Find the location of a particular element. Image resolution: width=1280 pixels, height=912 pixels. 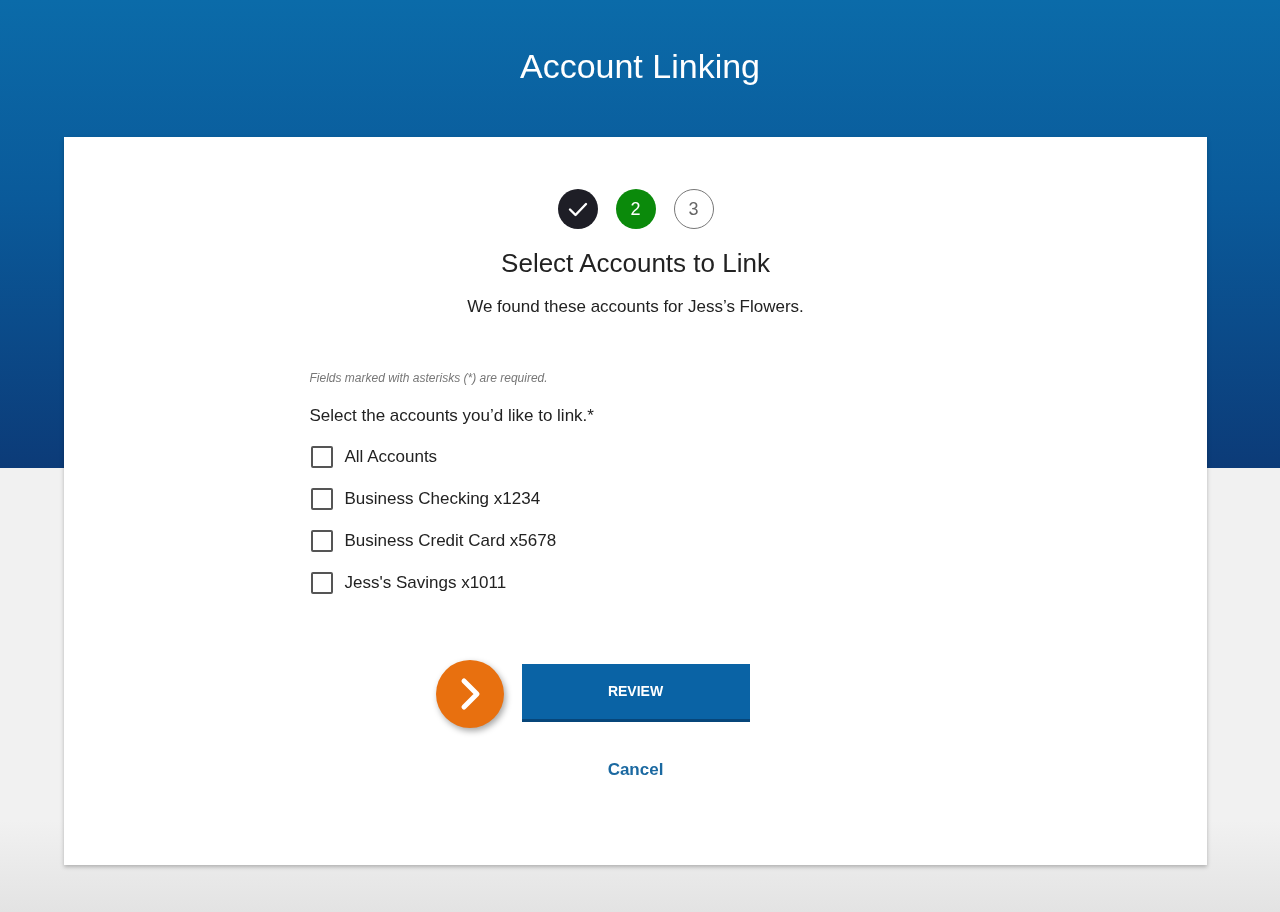

section-heading: Select Accounts to Link is located at coordinates (635, 263).